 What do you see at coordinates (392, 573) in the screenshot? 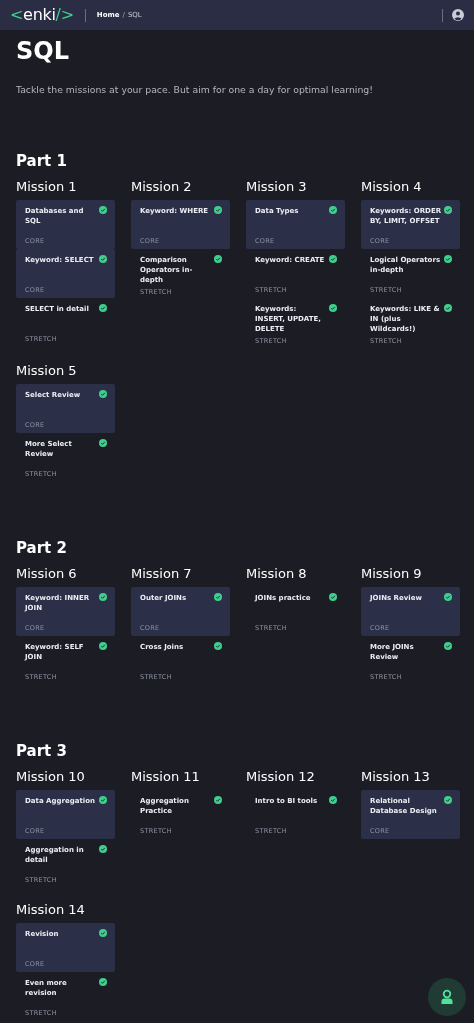
I see `mission-heading: Mission 9` at bounding box center [392, 573].